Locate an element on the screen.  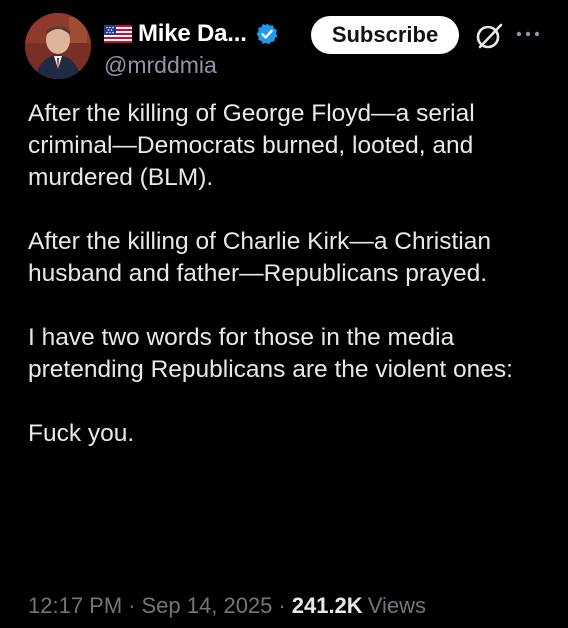
verified-badge-icon is located at coordinates (267, 34).